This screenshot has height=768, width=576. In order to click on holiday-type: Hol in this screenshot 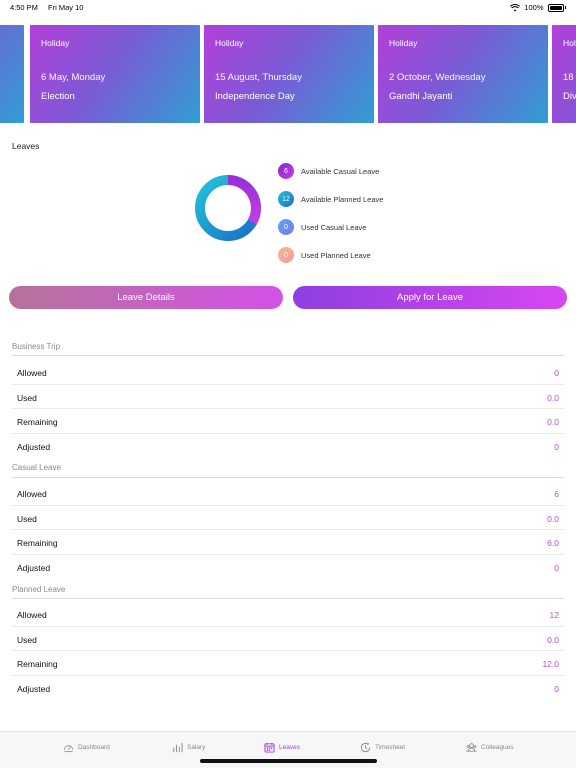, I will do `click(569, 43)`.